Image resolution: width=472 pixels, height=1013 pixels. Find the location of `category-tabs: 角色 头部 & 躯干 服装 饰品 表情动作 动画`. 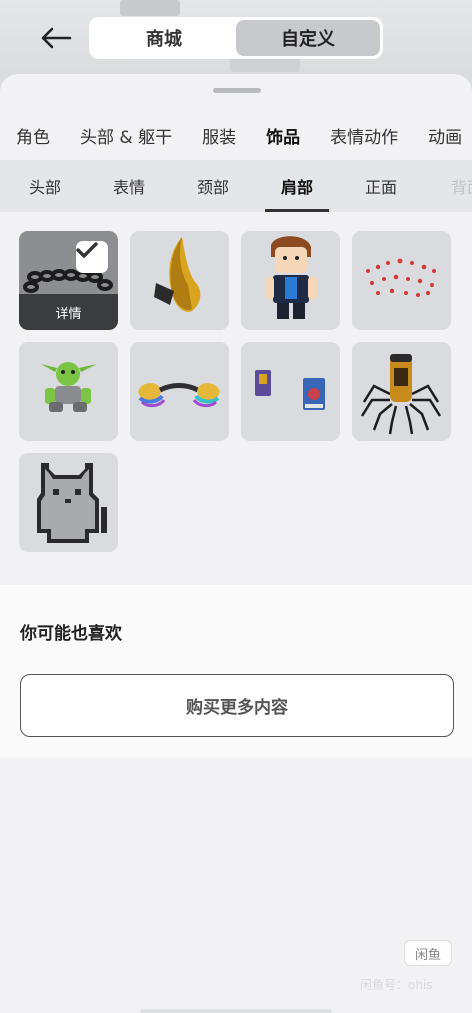

category-tabs: 角色 头部 & 躯干 服装 饰品 表情动作 动画 is located at coordinates (236, 135).